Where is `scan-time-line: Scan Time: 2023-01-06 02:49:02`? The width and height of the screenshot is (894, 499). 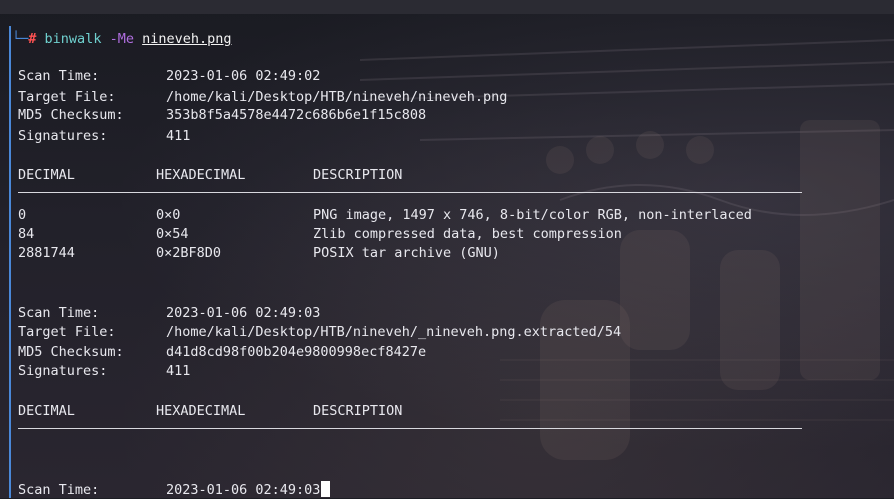 scan-time-line: Scan Time: 2023-01-06 02:49:02 is located at coordinates (169, 76).